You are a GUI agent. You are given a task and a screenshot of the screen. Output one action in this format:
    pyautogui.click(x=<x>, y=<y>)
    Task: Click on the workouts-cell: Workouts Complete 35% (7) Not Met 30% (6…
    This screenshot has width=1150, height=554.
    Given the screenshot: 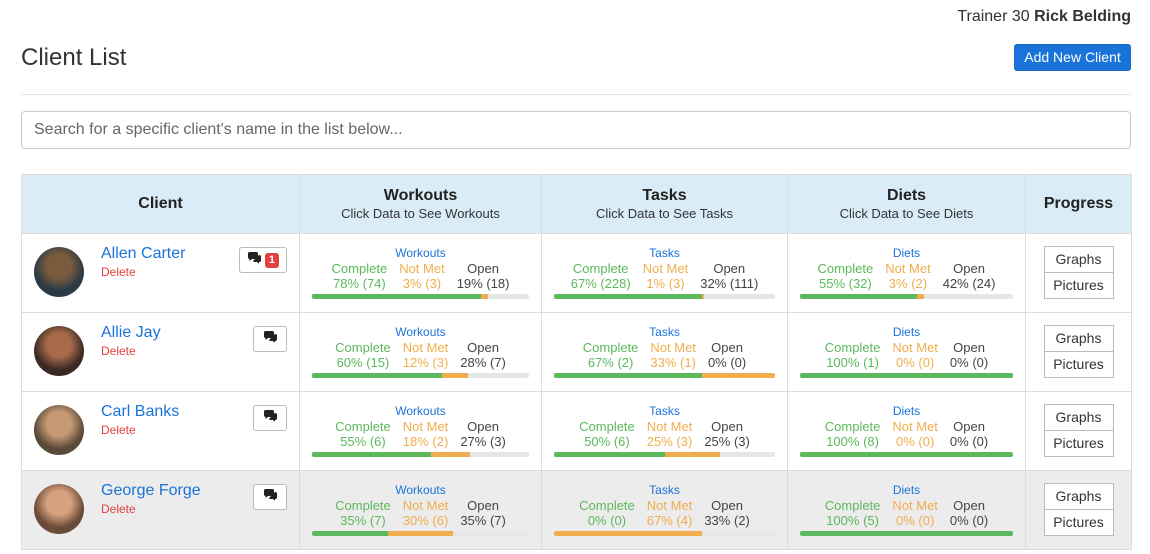 What is the action you would take?
    pyautogui.click(x=420, y=510)
    